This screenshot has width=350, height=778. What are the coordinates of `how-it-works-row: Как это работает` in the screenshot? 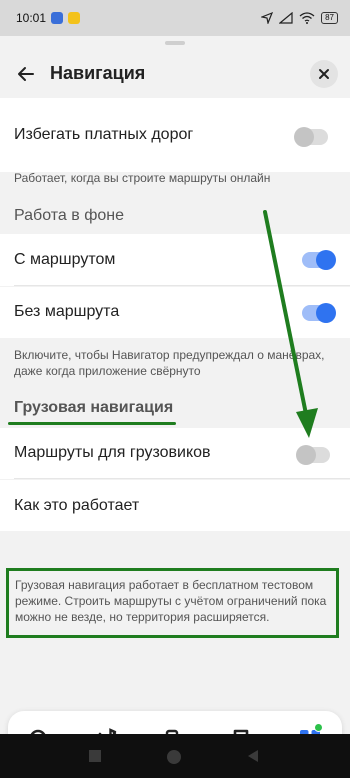 It's located at (175, 505).